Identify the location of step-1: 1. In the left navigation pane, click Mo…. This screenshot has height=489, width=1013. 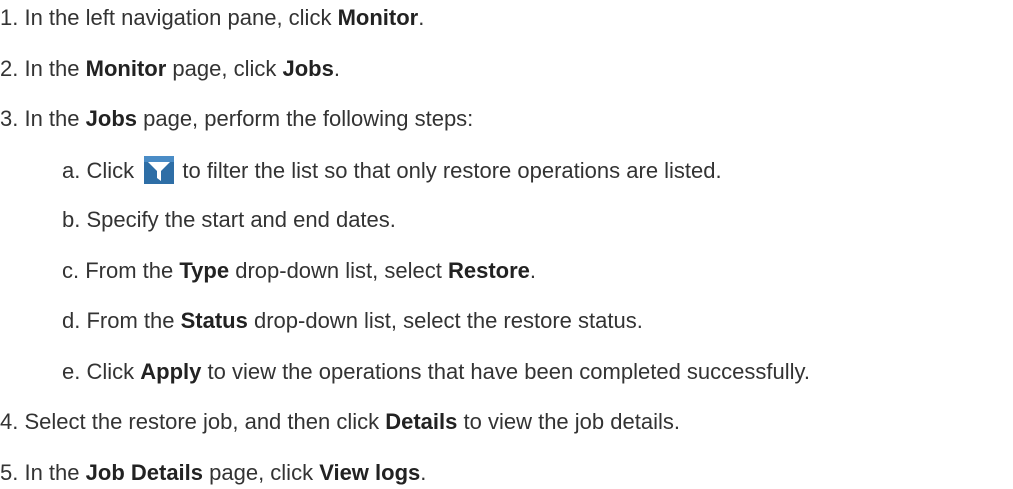
(212, 18).